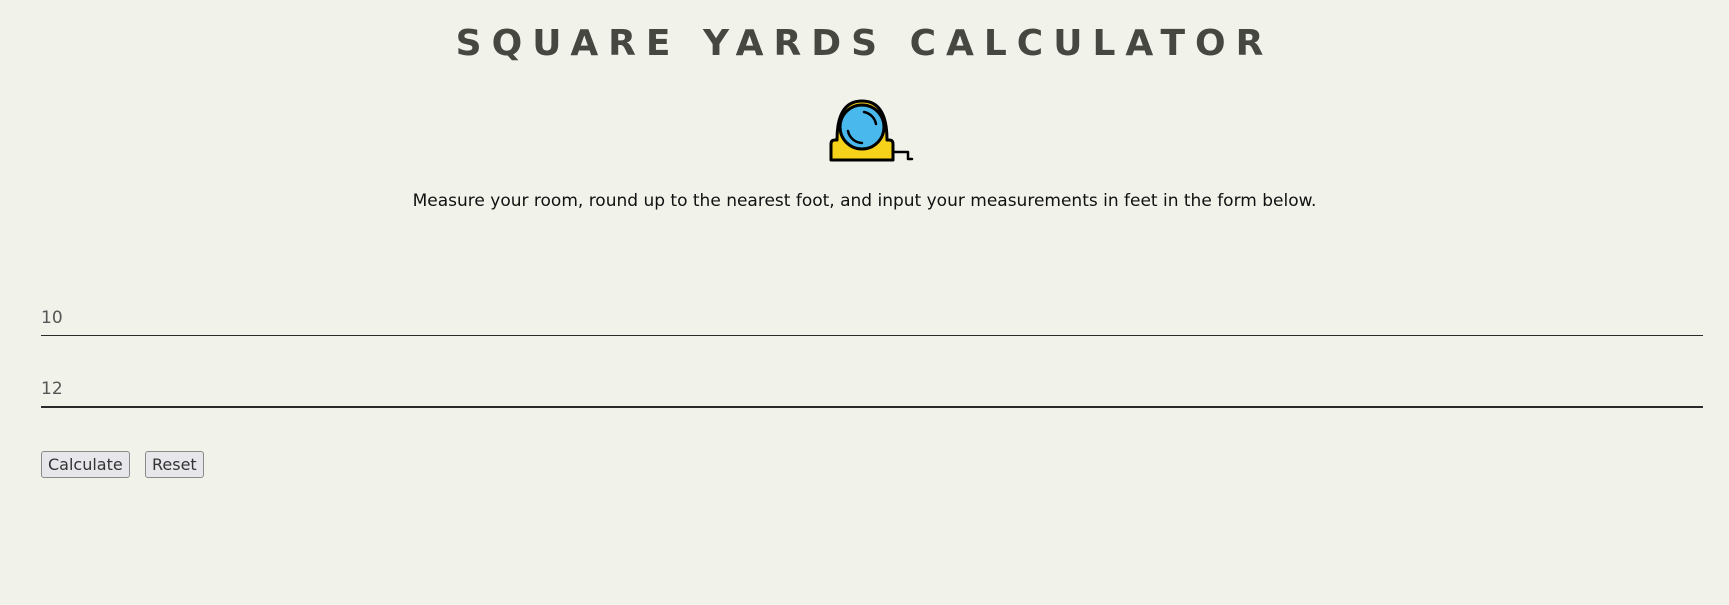  I want to click on page-title: SQUARE YARDS CALCULATOR, so click(864, 43).